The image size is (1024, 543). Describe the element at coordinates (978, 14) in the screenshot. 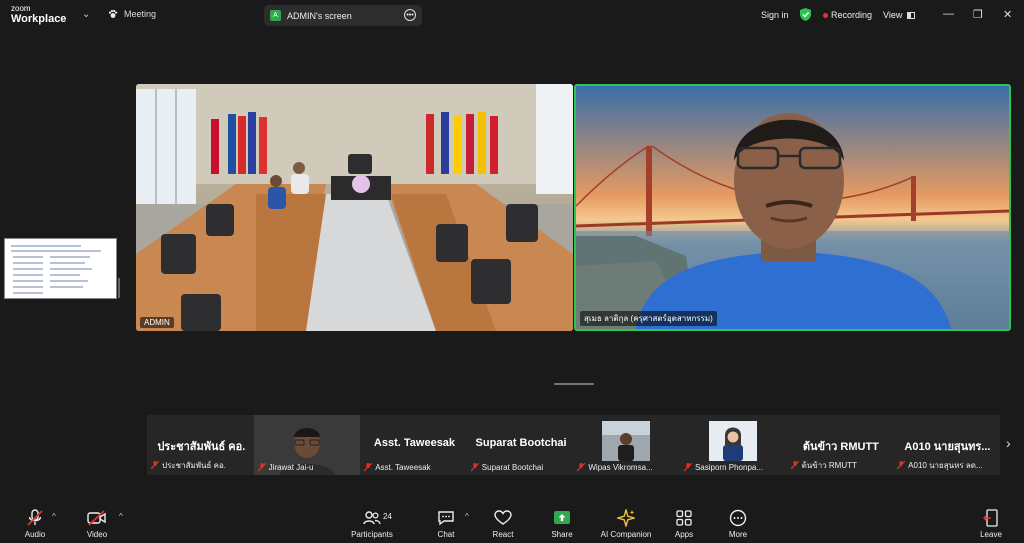

I see `restore-icon: ❐` at that location.